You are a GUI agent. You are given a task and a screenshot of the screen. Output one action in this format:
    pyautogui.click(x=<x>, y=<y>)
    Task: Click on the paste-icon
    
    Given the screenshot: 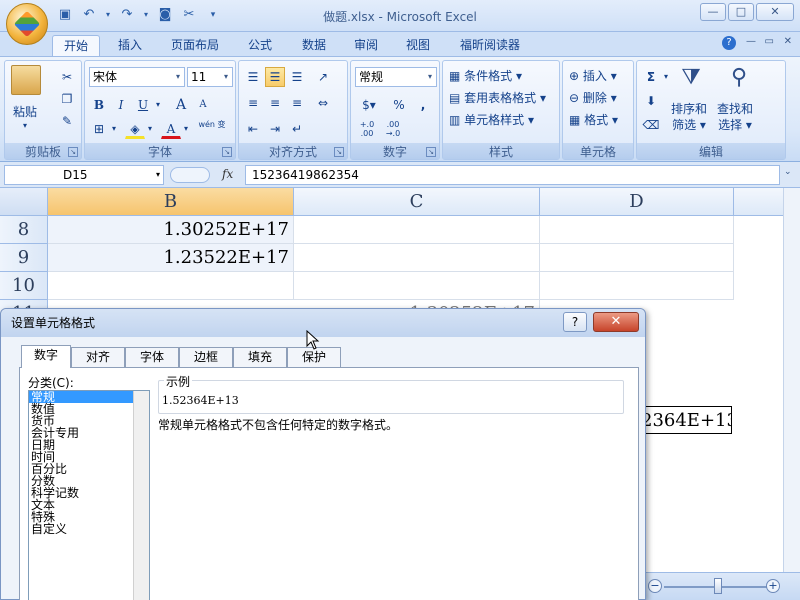 What is the action you would take?
    pyautogui.click(x=26, y=80)
    